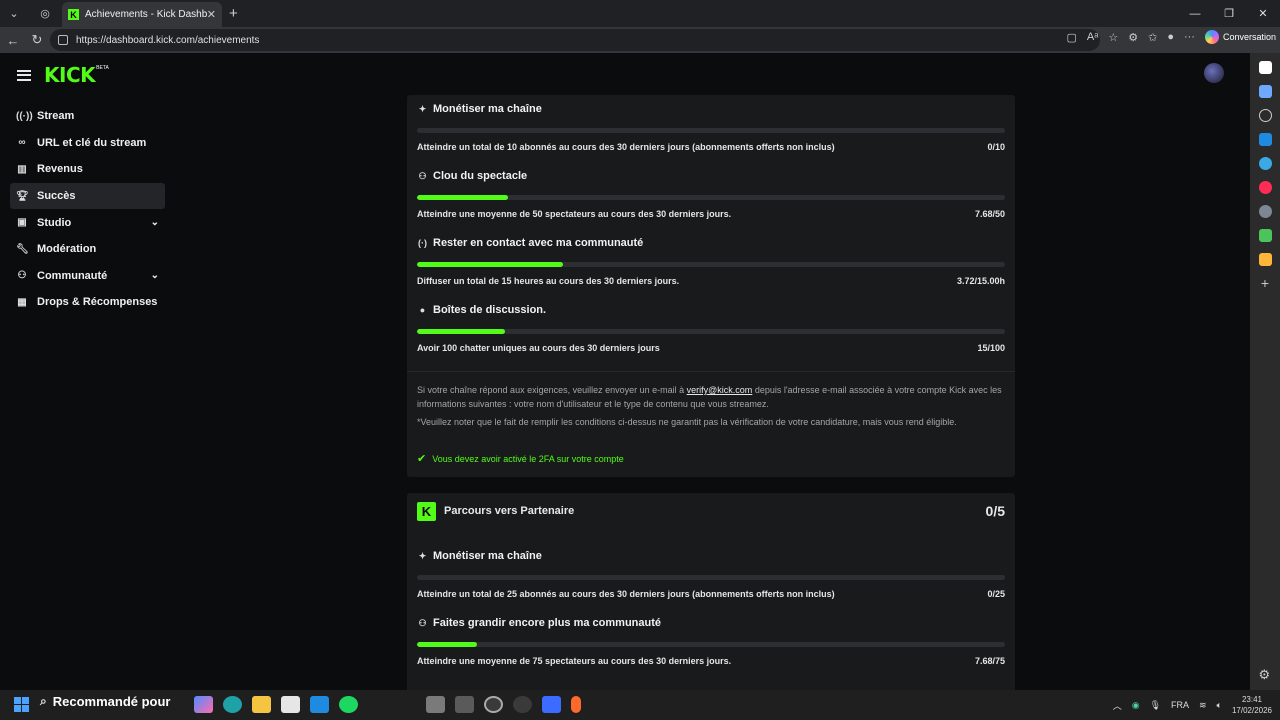 Image resolution: width=1280 pixels, height=720 pixels. Describe the element at coordinates (1189, 37) in the screenshot. I see `more-menu-icon: ···` at that location.